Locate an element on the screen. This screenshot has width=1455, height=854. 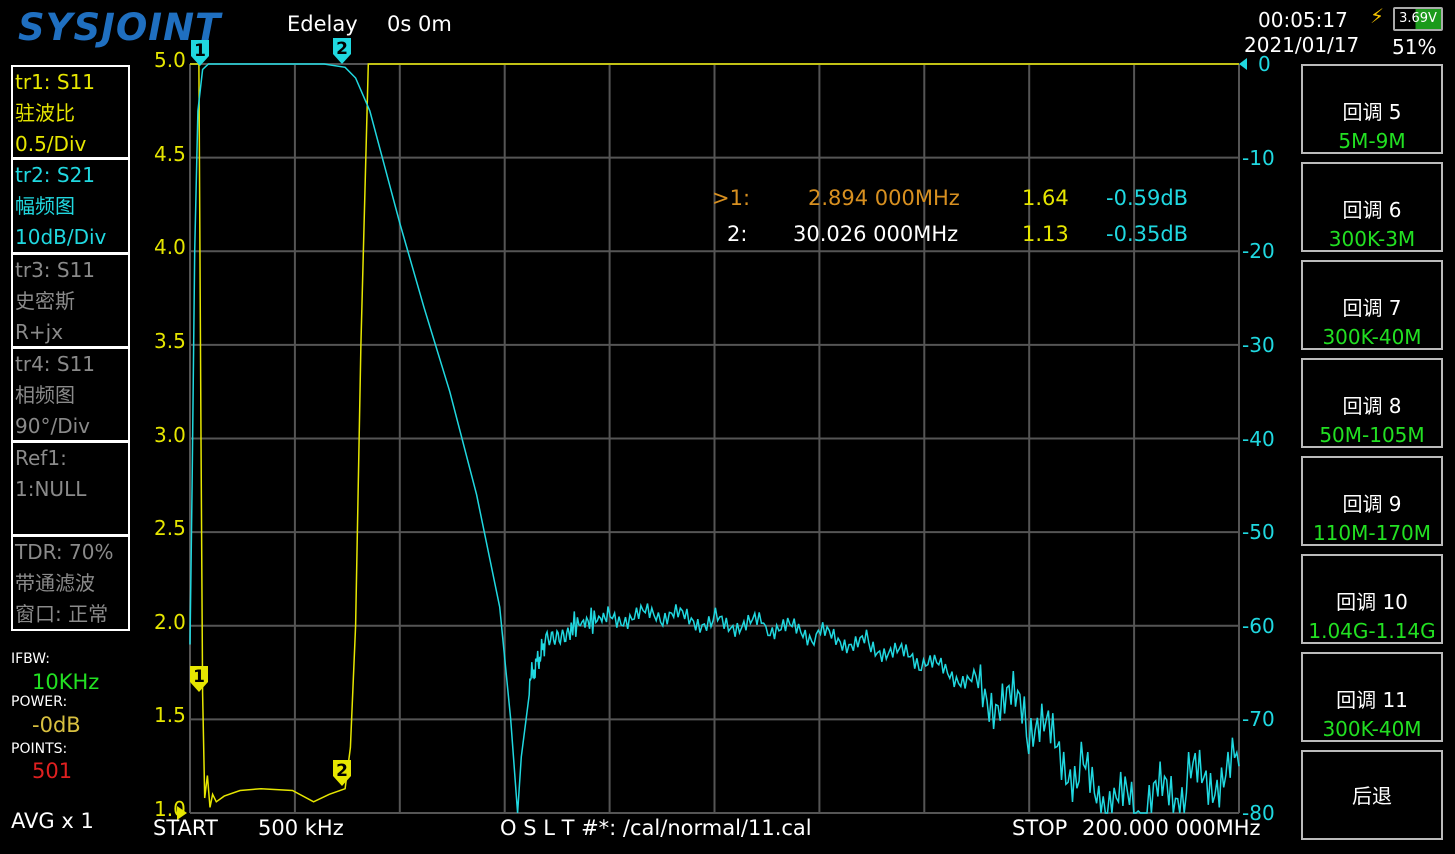
menu-sub: 50M-105M is located at coordinates (1372, 435).